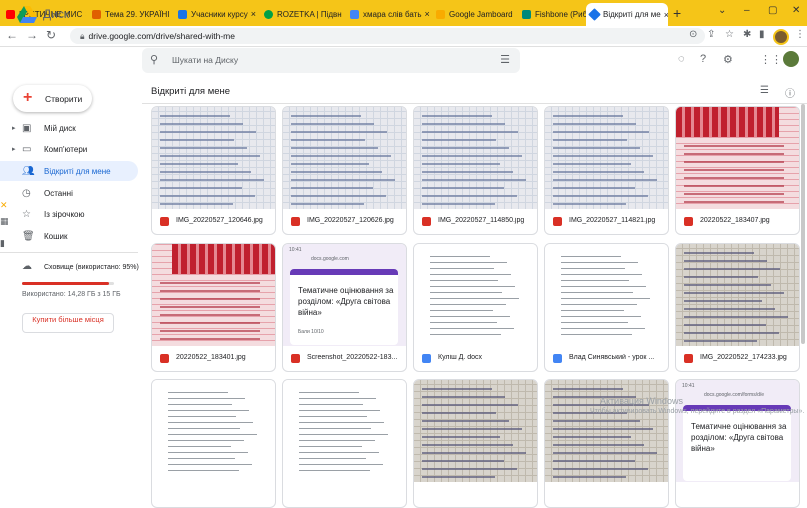  I want to click on account-avatar, so click(791, 59).